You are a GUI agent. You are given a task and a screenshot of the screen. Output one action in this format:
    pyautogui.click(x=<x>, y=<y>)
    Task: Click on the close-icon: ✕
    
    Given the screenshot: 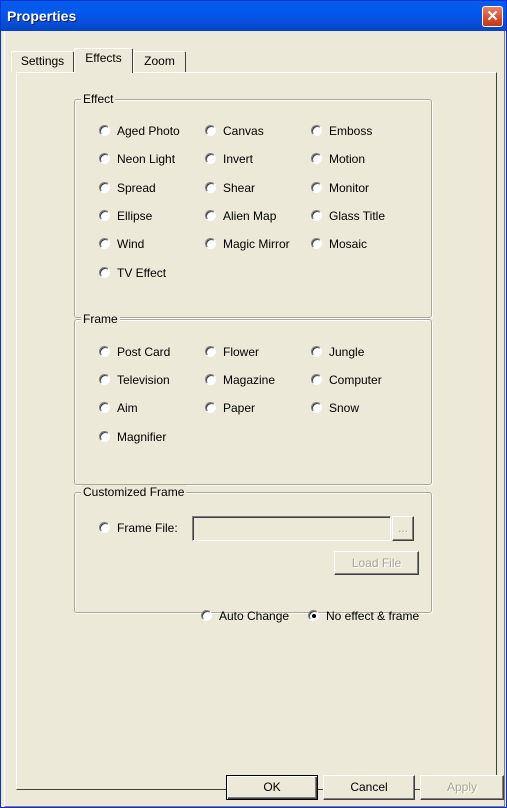 What is the action you would take?
    pyautogui.click(x=492, y=16)
    